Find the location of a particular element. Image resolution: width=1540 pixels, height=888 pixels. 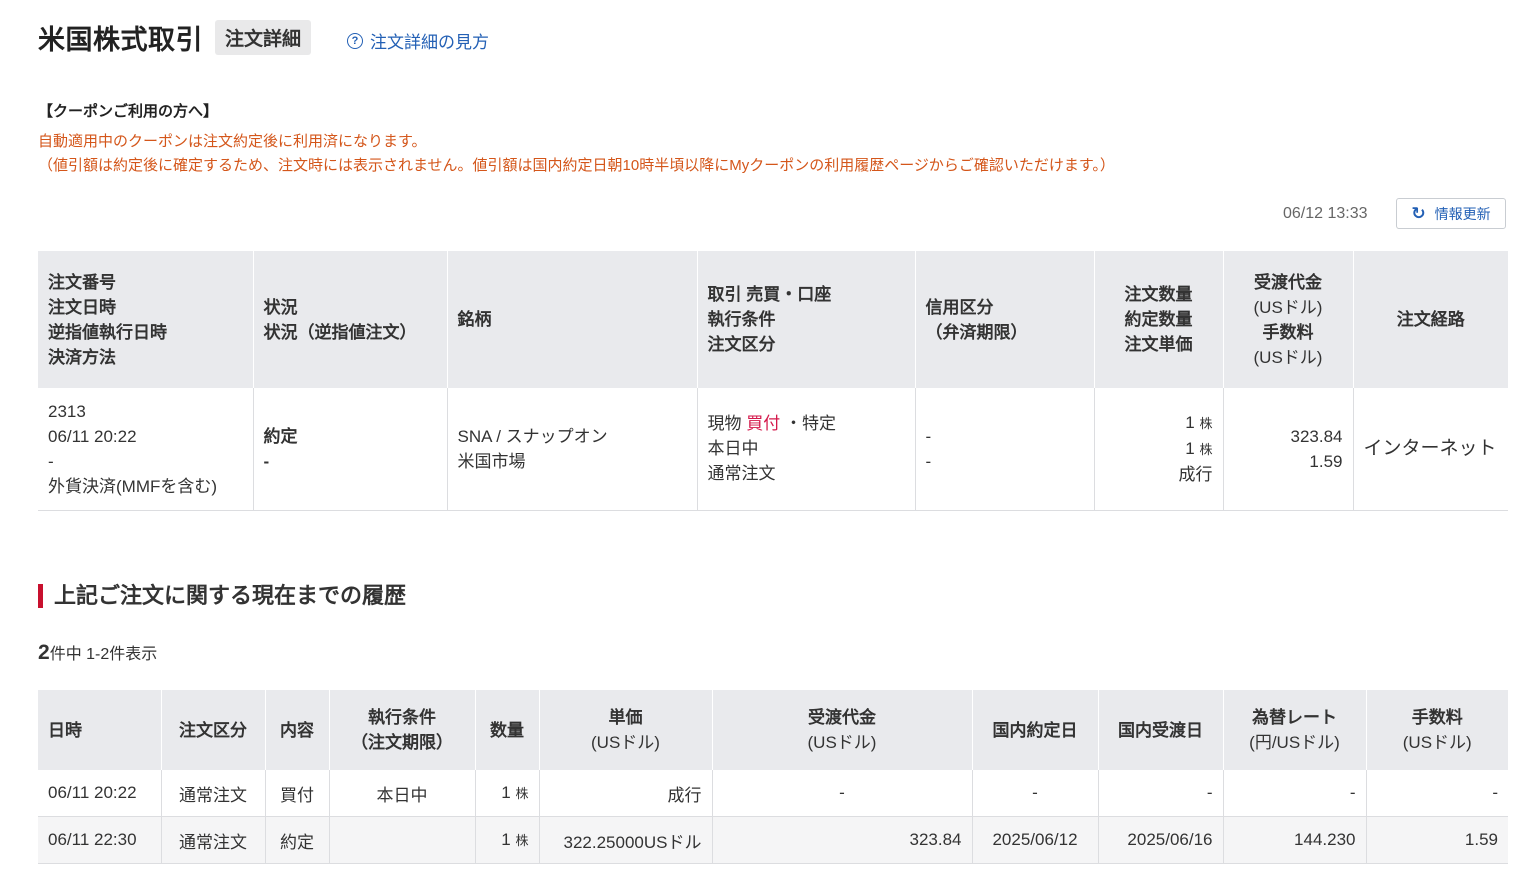

refresh-button: ↻ 情報更新 is located at coordinates (1451, 213).